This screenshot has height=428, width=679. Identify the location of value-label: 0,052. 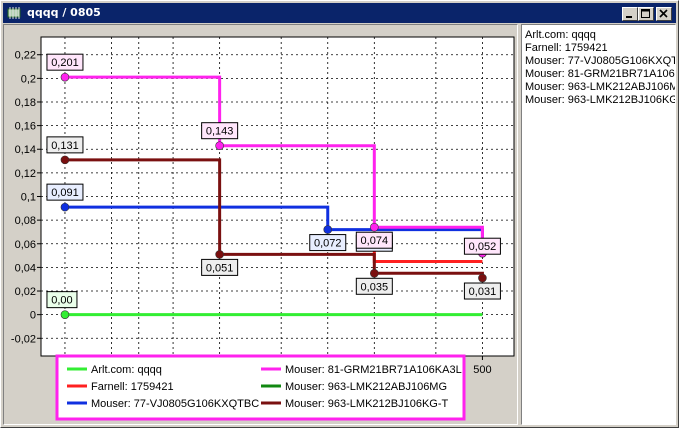
(483, 247).